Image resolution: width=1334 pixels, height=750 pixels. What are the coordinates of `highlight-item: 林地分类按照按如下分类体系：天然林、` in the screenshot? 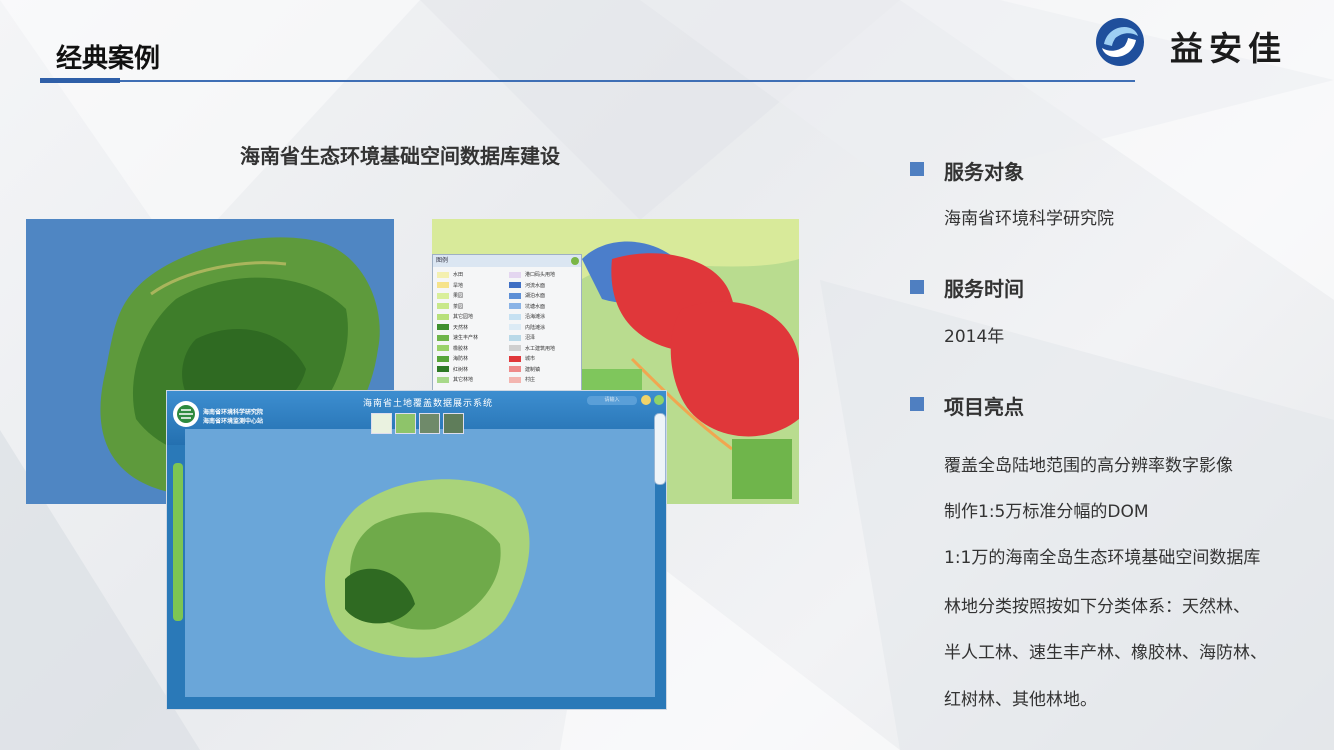 It's located at (1097, 607).